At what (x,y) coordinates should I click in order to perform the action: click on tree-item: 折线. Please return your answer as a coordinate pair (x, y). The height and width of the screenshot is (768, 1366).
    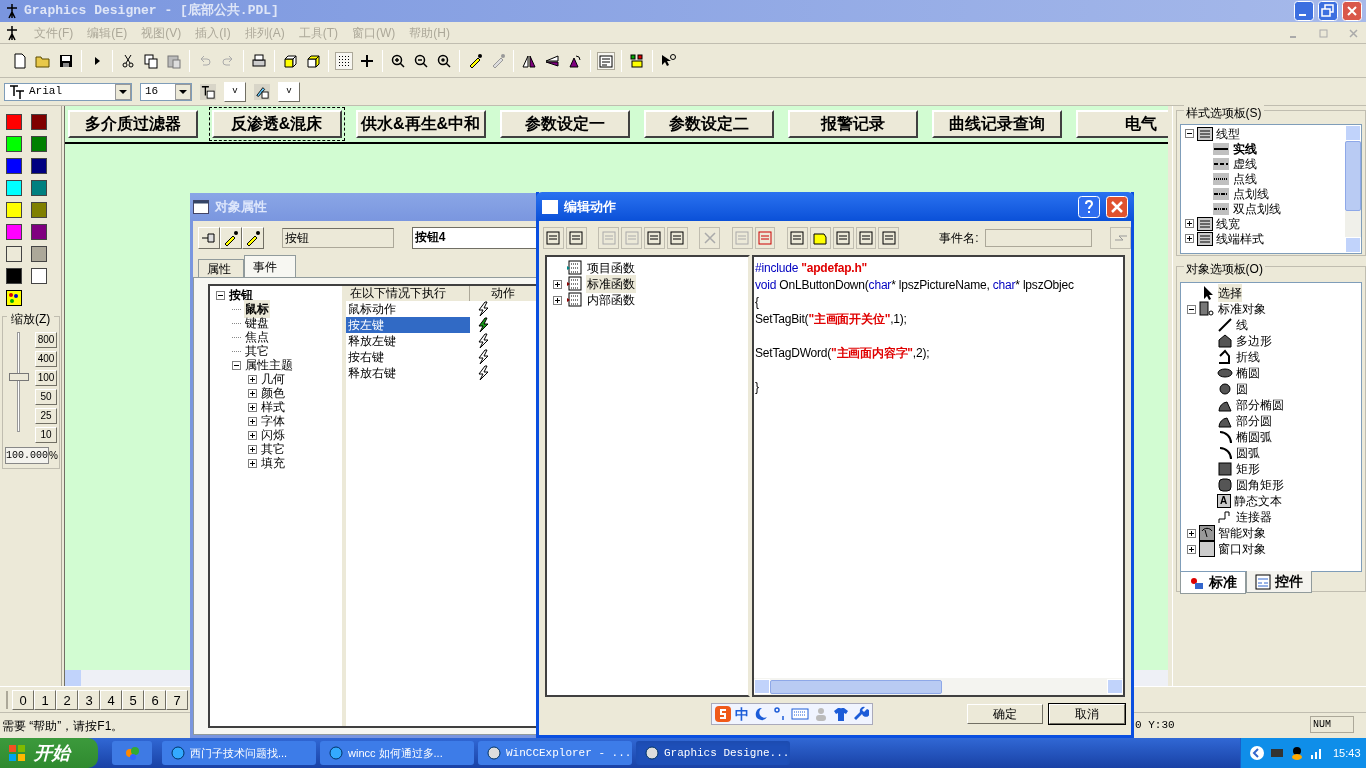
    Looking at the image, I should click on (1247, 357).